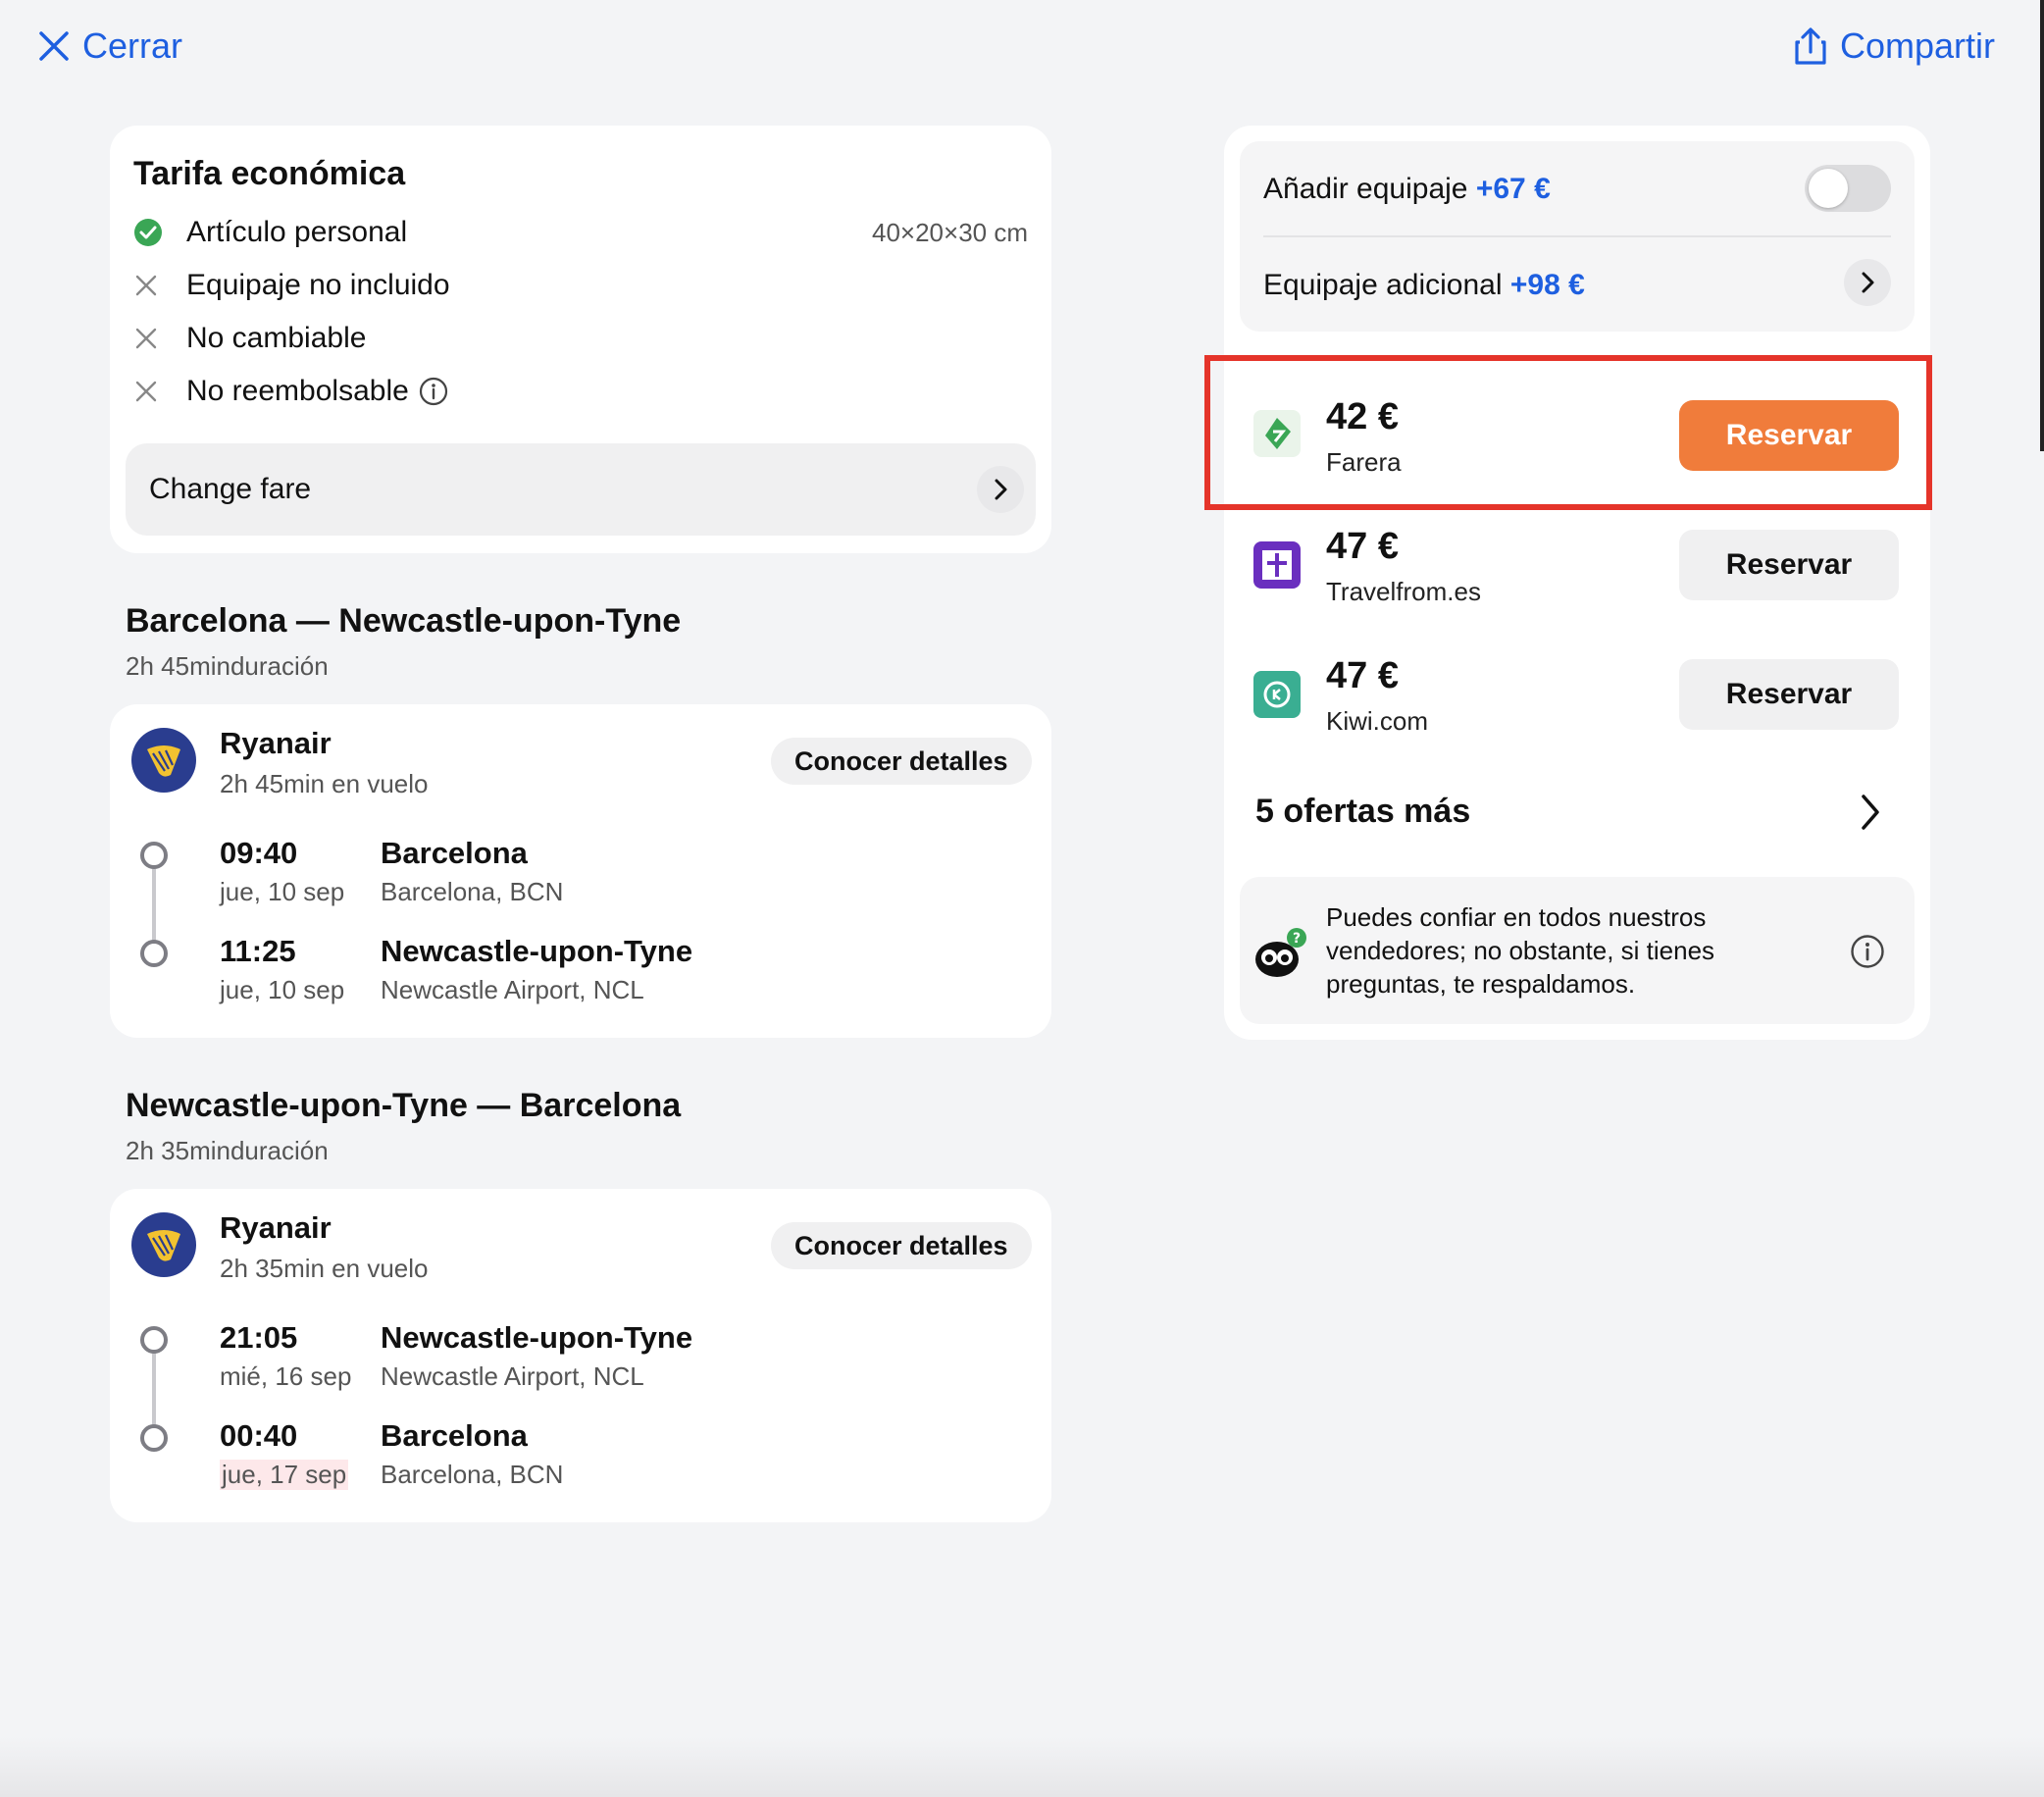 The height and width of the screenshot is (1797, 2044). I want to click on departure-time: 09:40, so click(259, 853).